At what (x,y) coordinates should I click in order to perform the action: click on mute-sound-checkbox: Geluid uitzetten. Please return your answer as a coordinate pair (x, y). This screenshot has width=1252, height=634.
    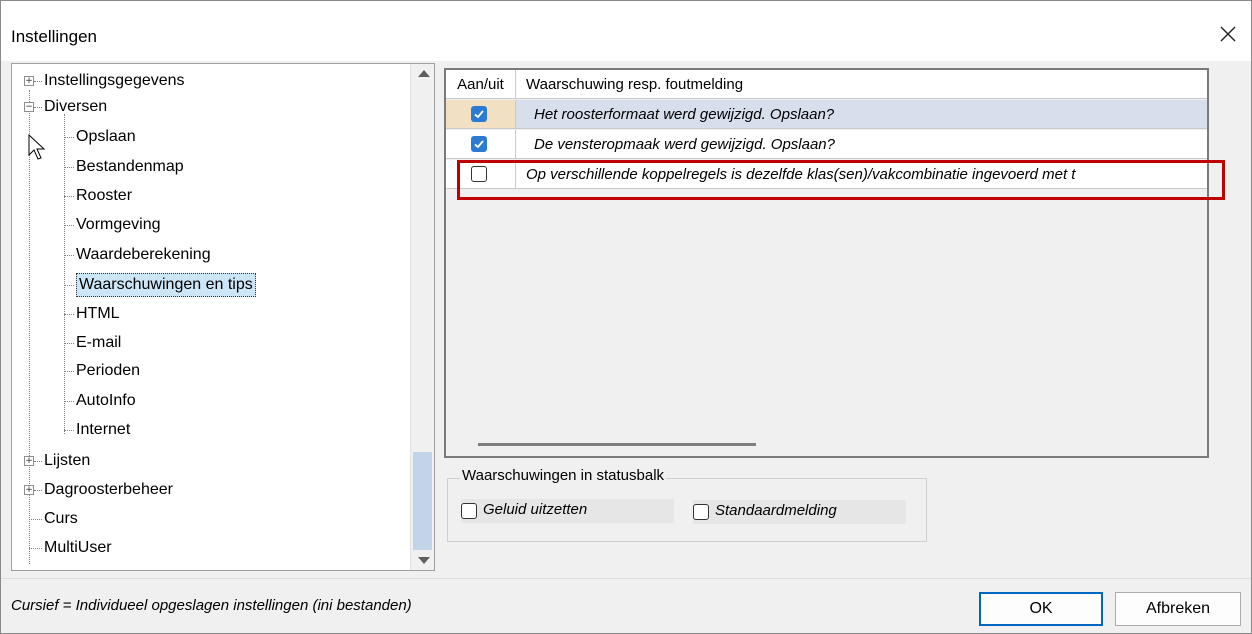
    Looking at the image, I should click on (567, 511).